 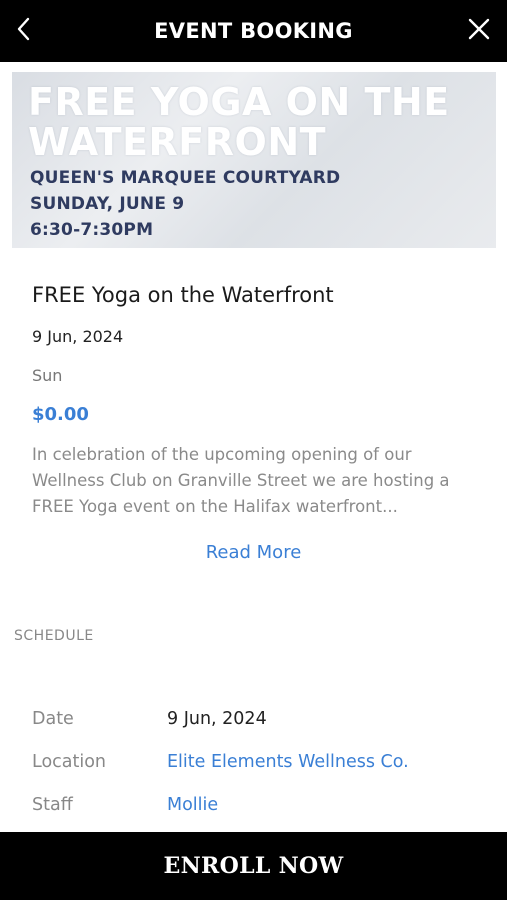 What do you see at coordinates (47, 375) in the screenshot?
I see `event-day: Sun` at bounding box center [47, 375].